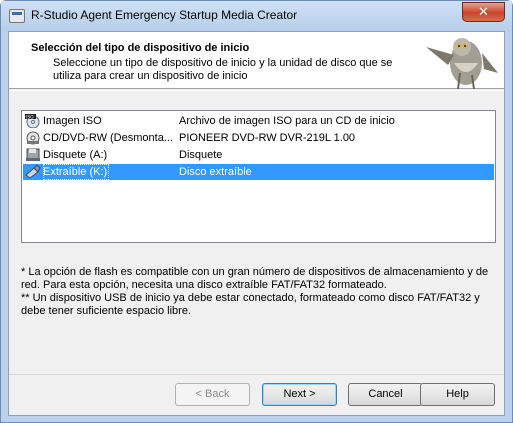 This screenshot has width=513, height=423. What do you see at coordinates (33, 138) in the screenshot?
I see `optical-drive-icon` at bounding box center [33, 138].